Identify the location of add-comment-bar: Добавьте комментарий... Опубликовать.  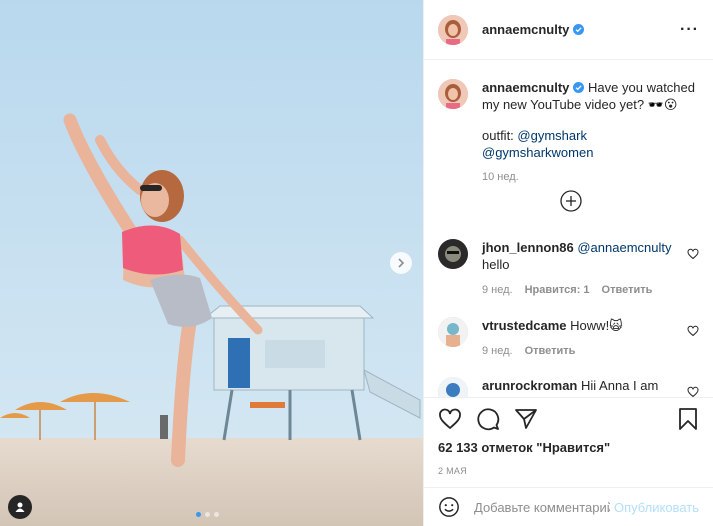
(568, 506).